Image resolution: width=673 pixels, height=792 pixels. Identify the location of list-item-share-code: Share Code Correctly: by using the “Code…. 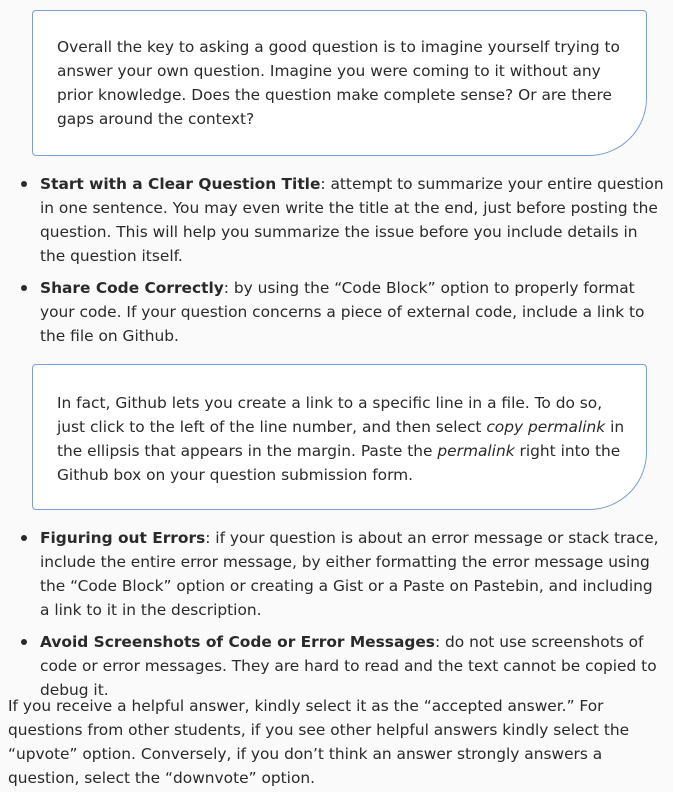
(336, 312).